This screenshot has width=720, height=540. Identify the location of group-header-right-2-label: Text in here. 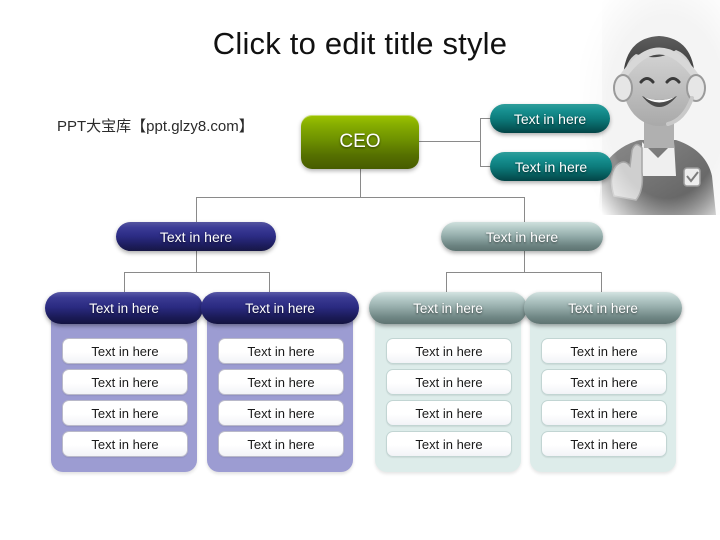
(603, 308).